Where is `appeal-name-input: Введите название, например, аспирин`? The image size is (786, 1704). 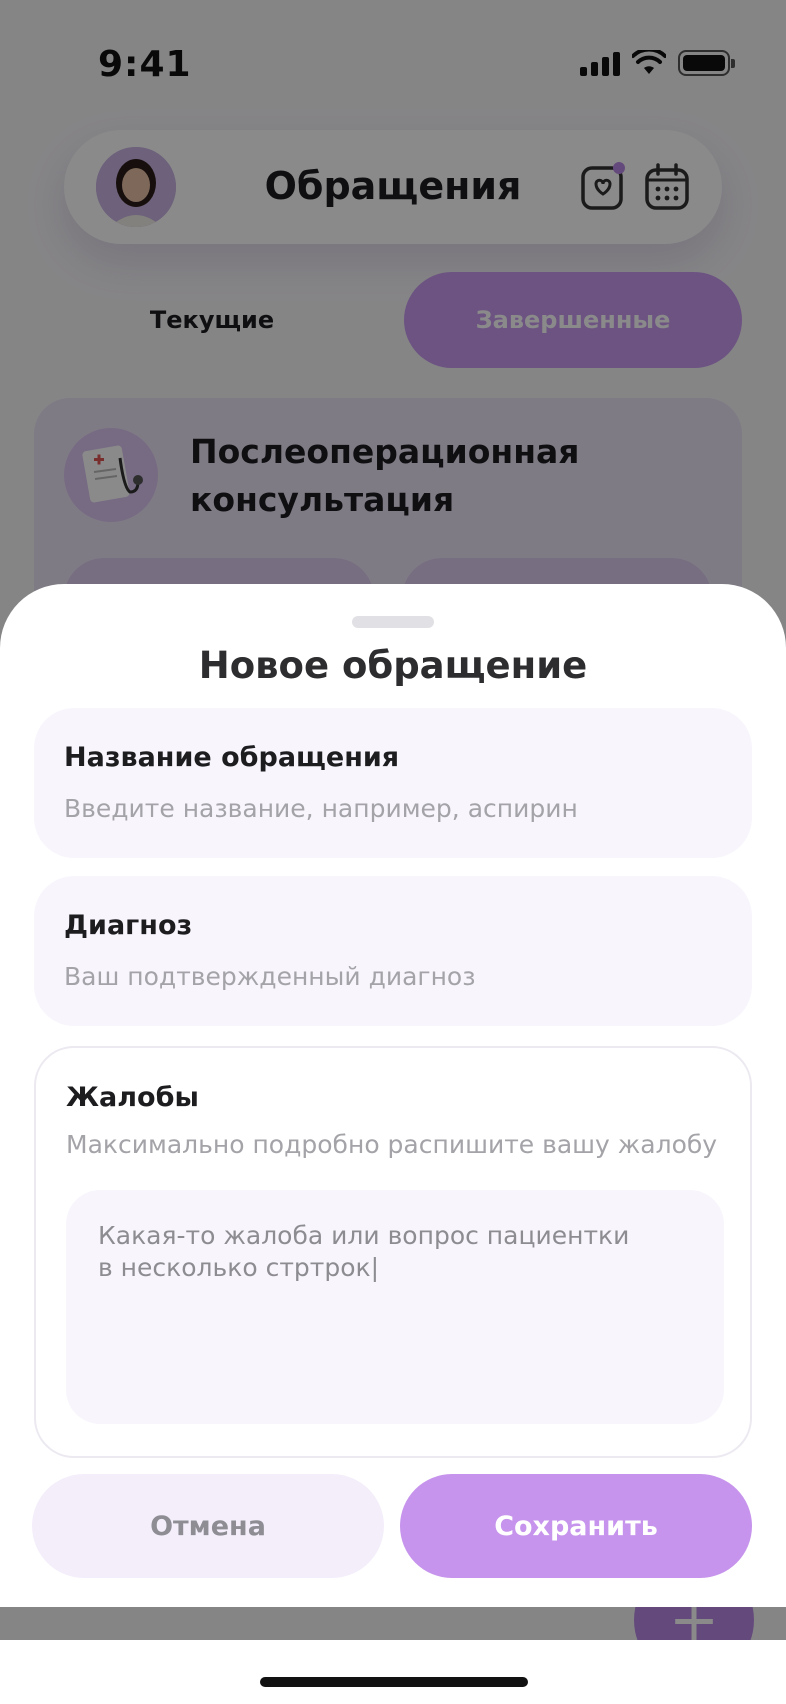
appeal-name-input: Введите название, например, аспирин is located at coordinates (321, 808).